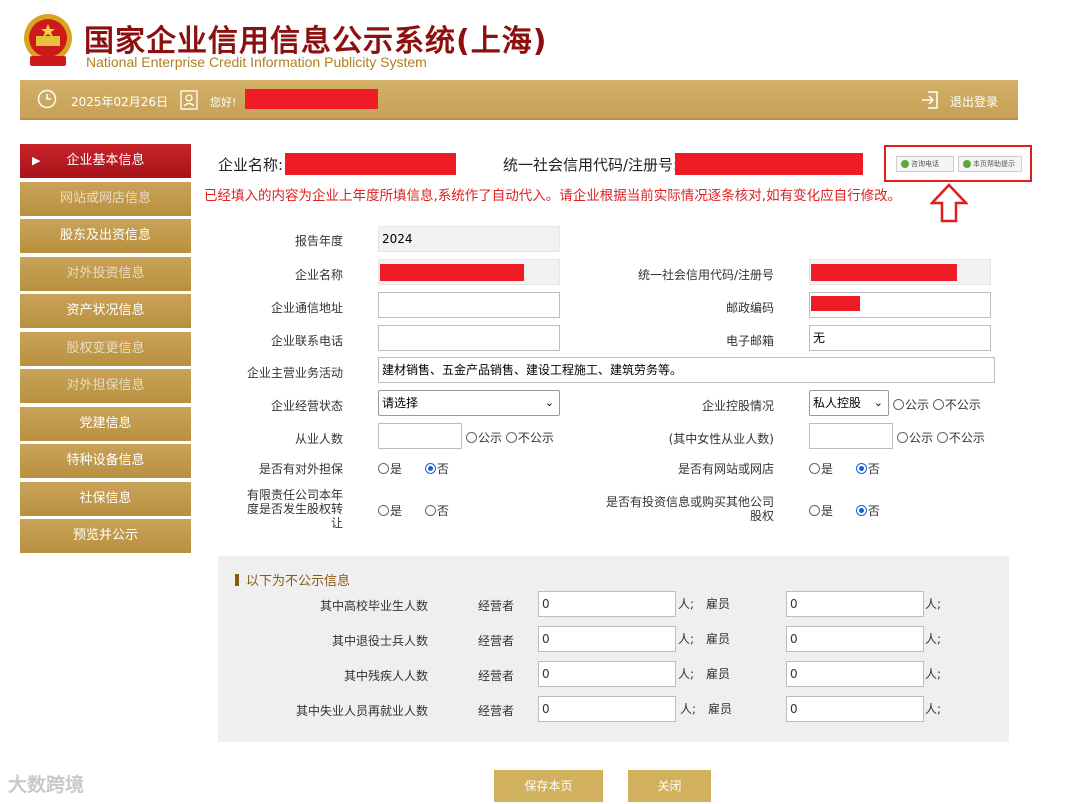  I want to click on sidebar-item-basic-info: ▶ 企业基本信息, so click(105, 161).